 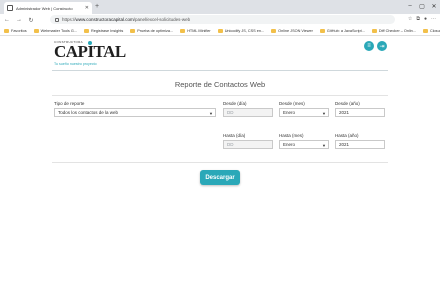 What do you see at coordinates (235, 103) in the screenshot?
I see `from-day-label: Desde (día)` at bounding box center [235, 103].